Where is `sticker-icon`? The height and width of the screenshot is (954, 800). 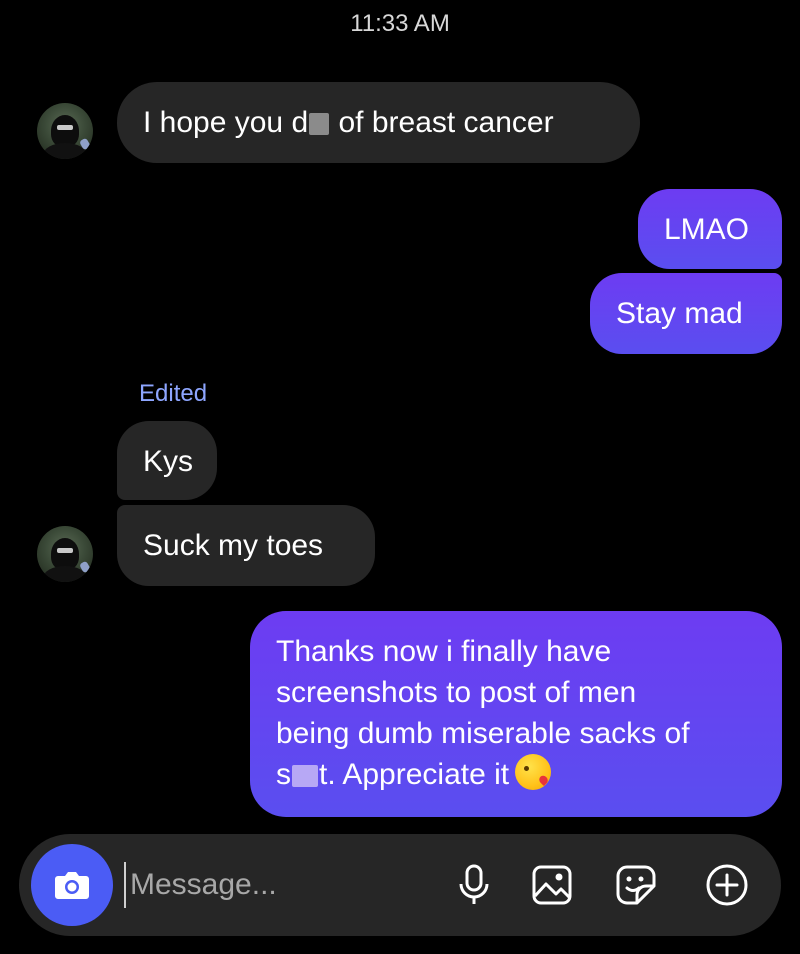
sticker-icon is located at coordinates (636, 885).